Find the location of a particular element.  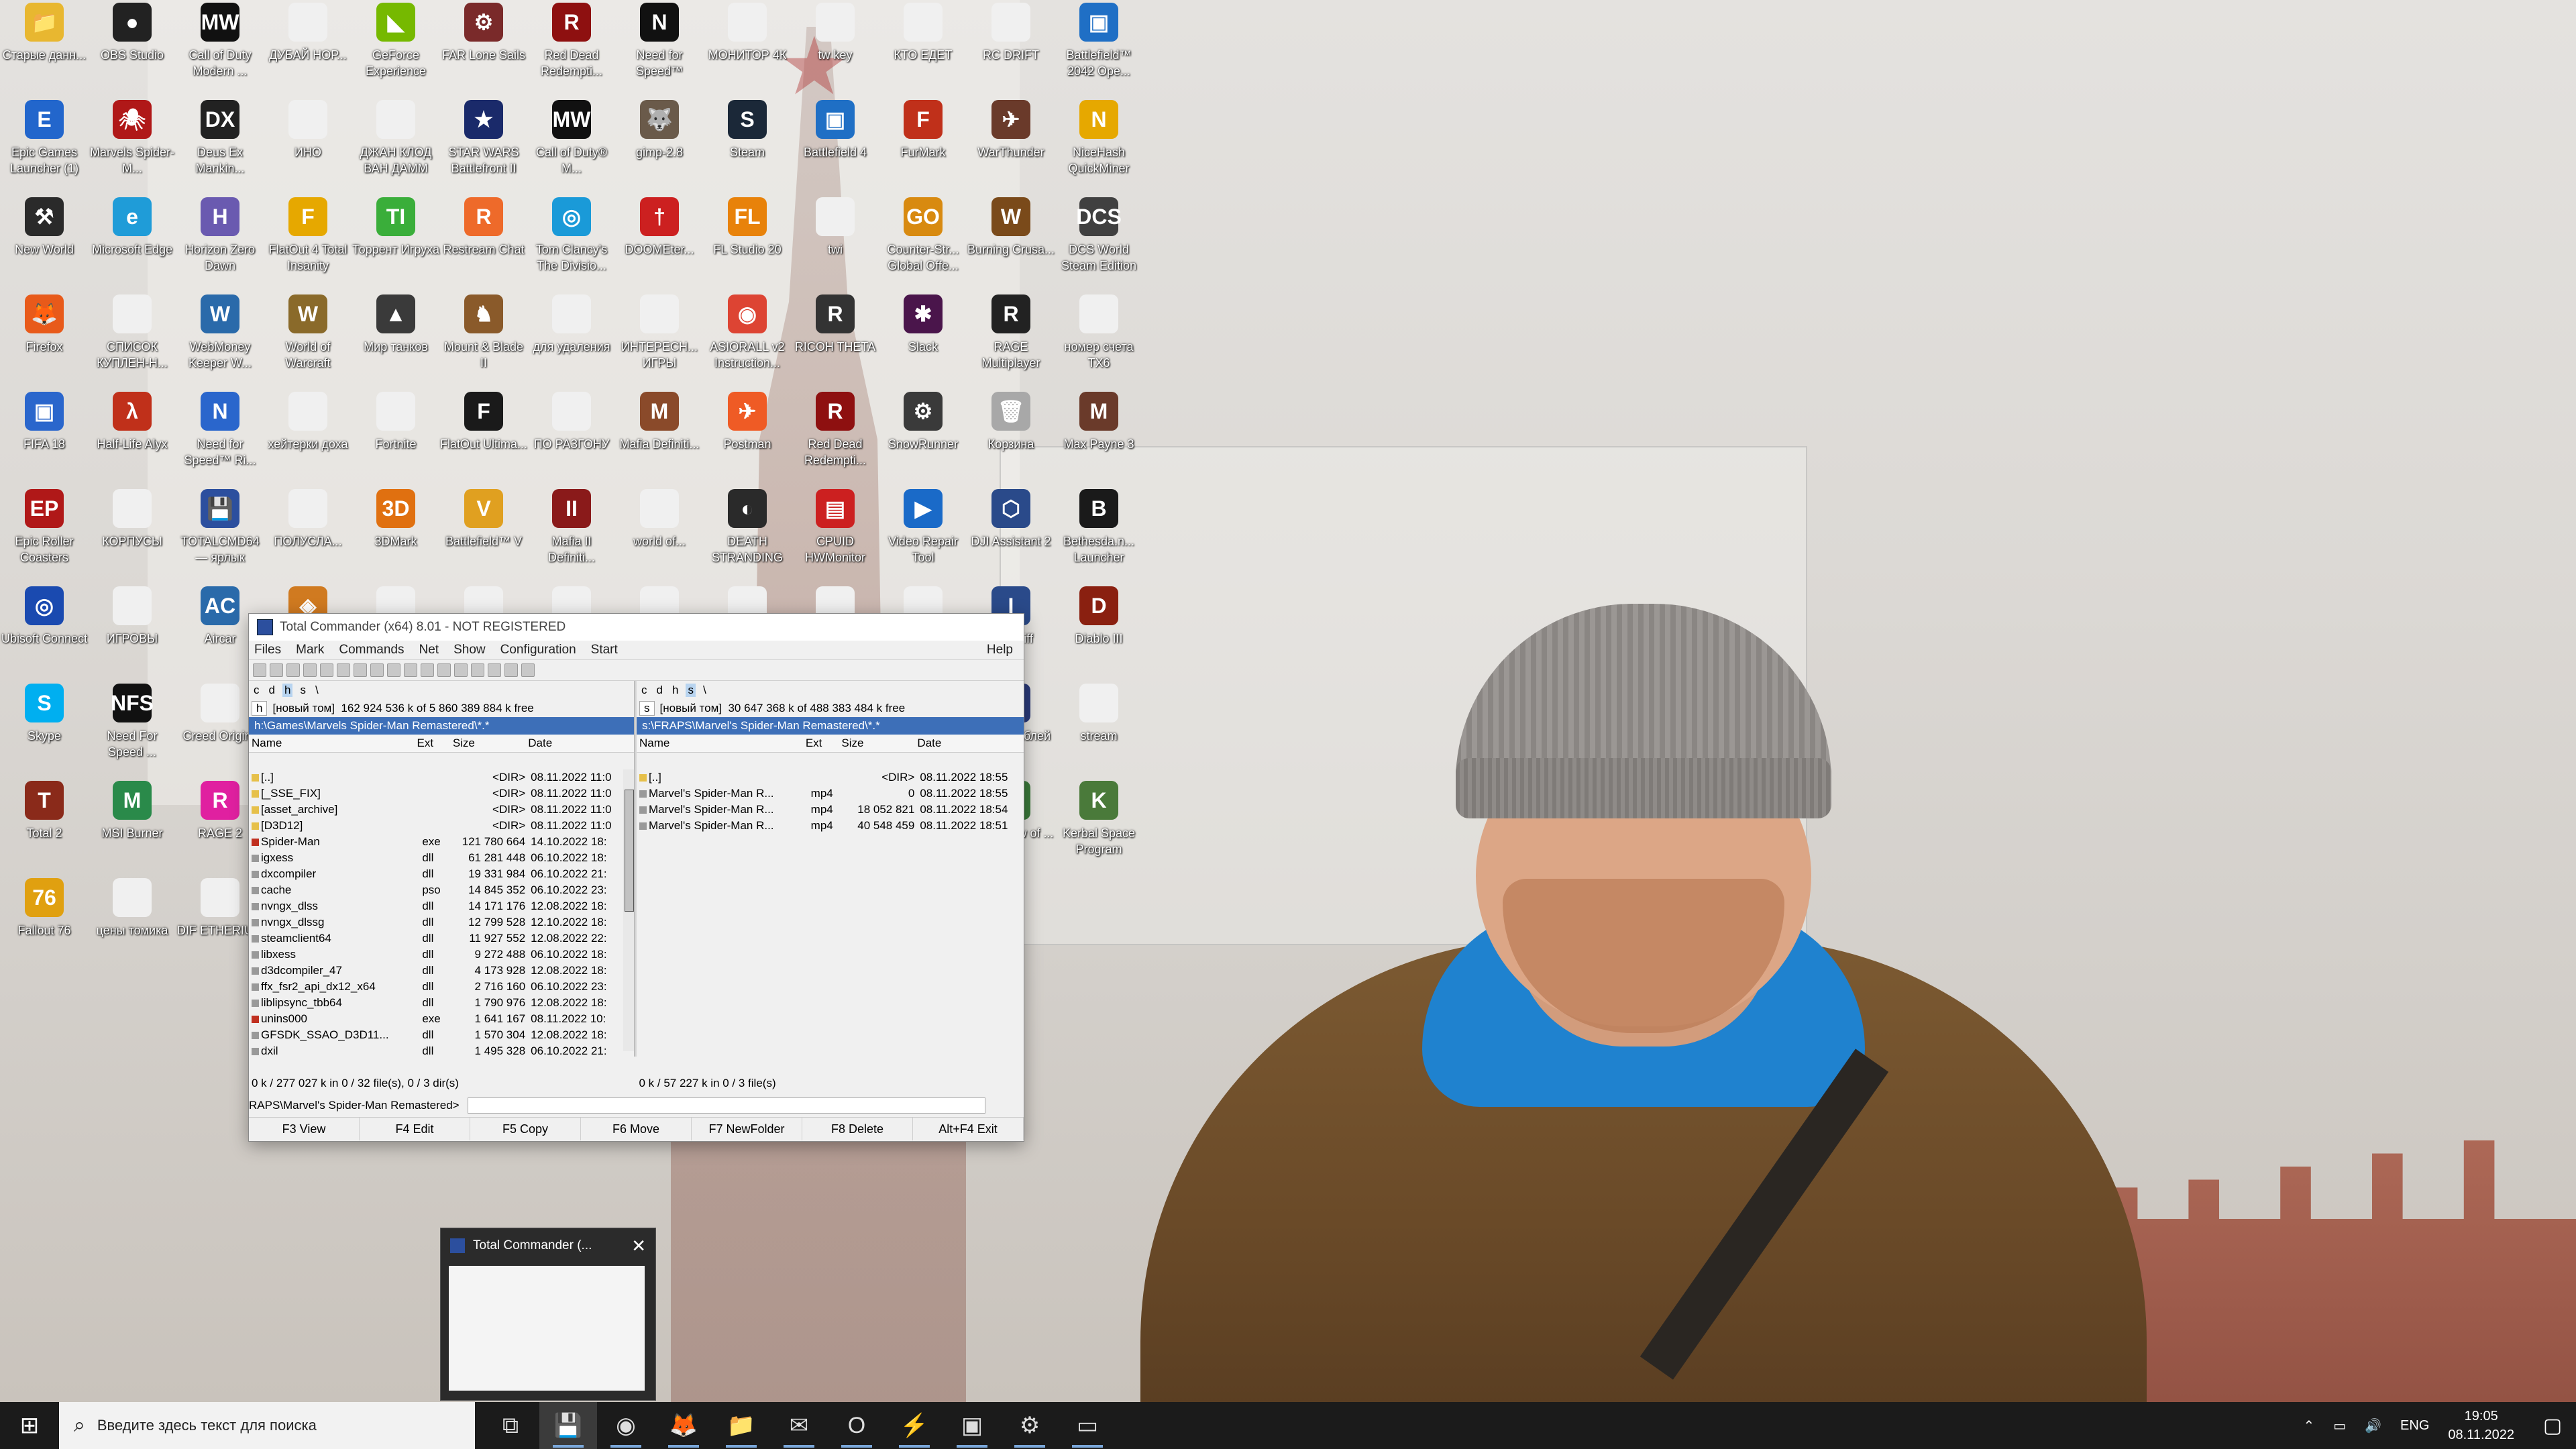

desktop-icon: 🦊 Firefox is located at coordinates (44, 339).